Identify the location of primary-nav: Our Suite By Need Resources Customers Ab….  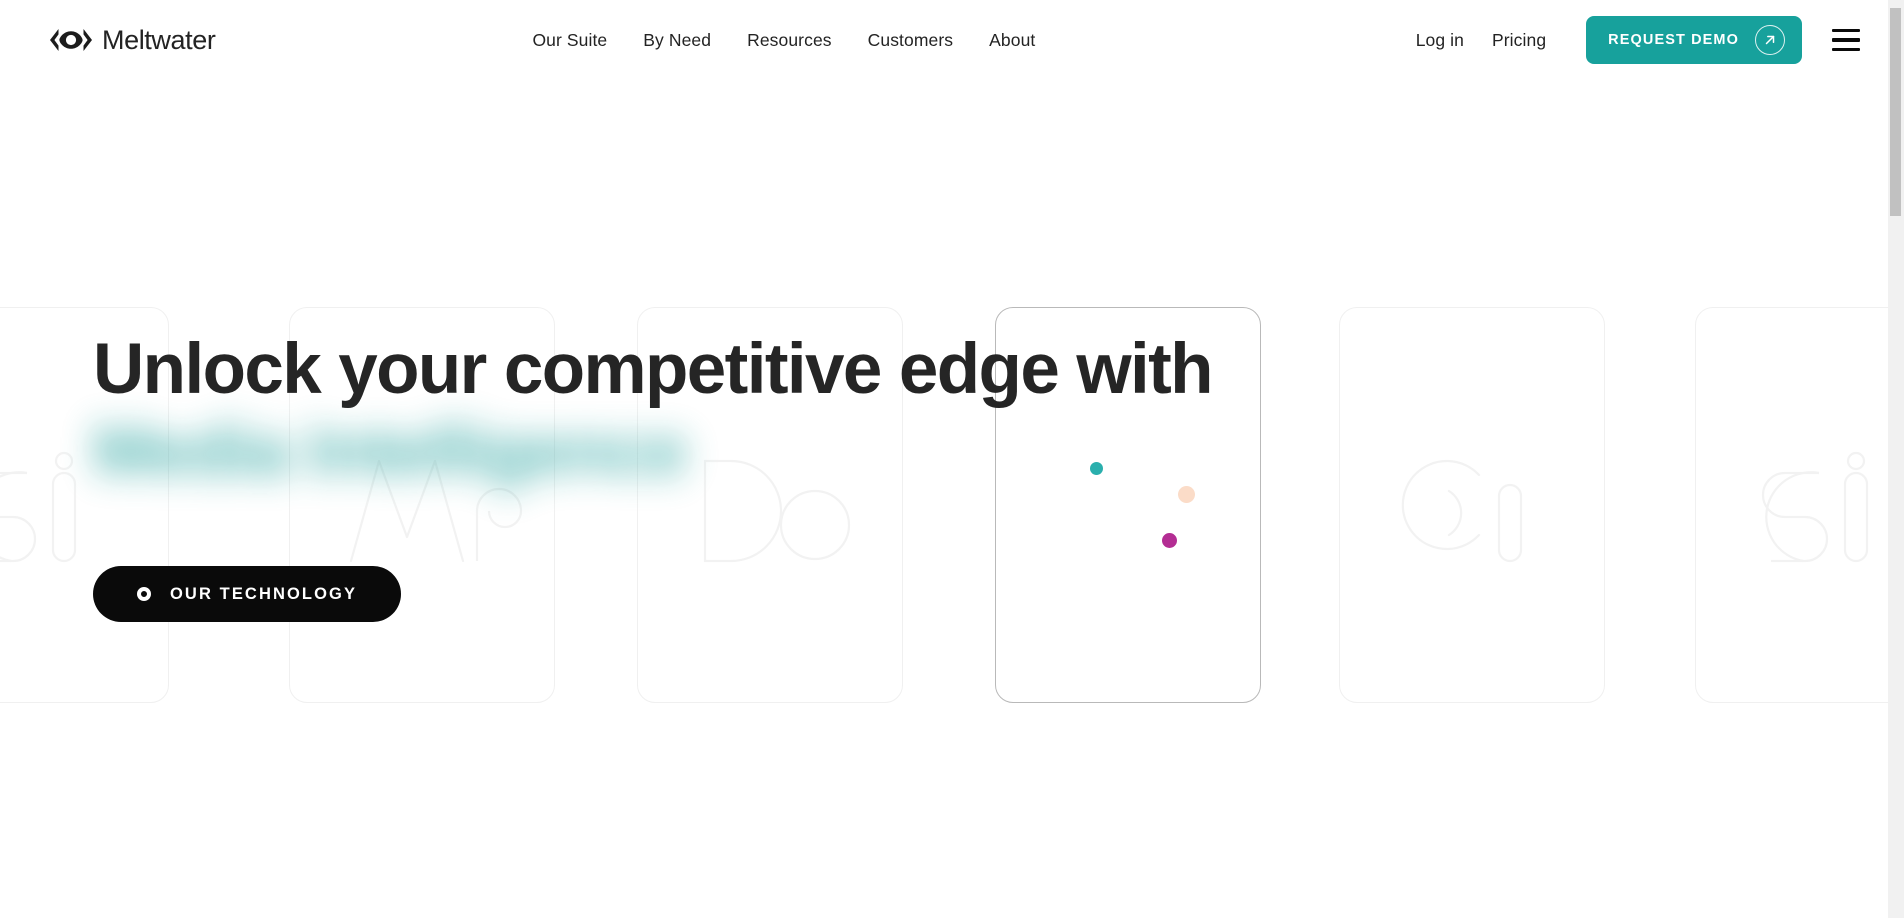
(783, 40).